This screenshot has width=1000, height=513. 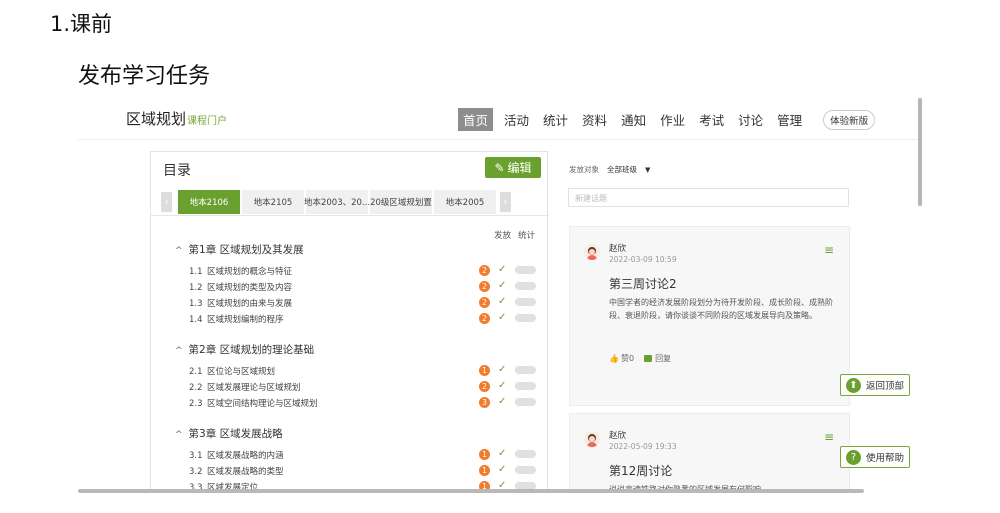 I want to click on nav-item-homework: 作业, so click(x=672, y=119).